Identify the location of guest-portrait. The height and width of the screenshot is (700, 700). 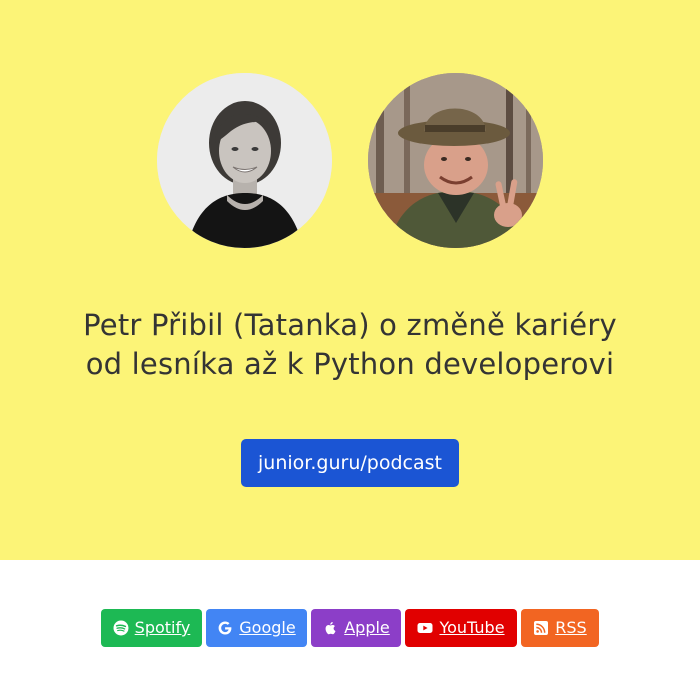
(455, 160).